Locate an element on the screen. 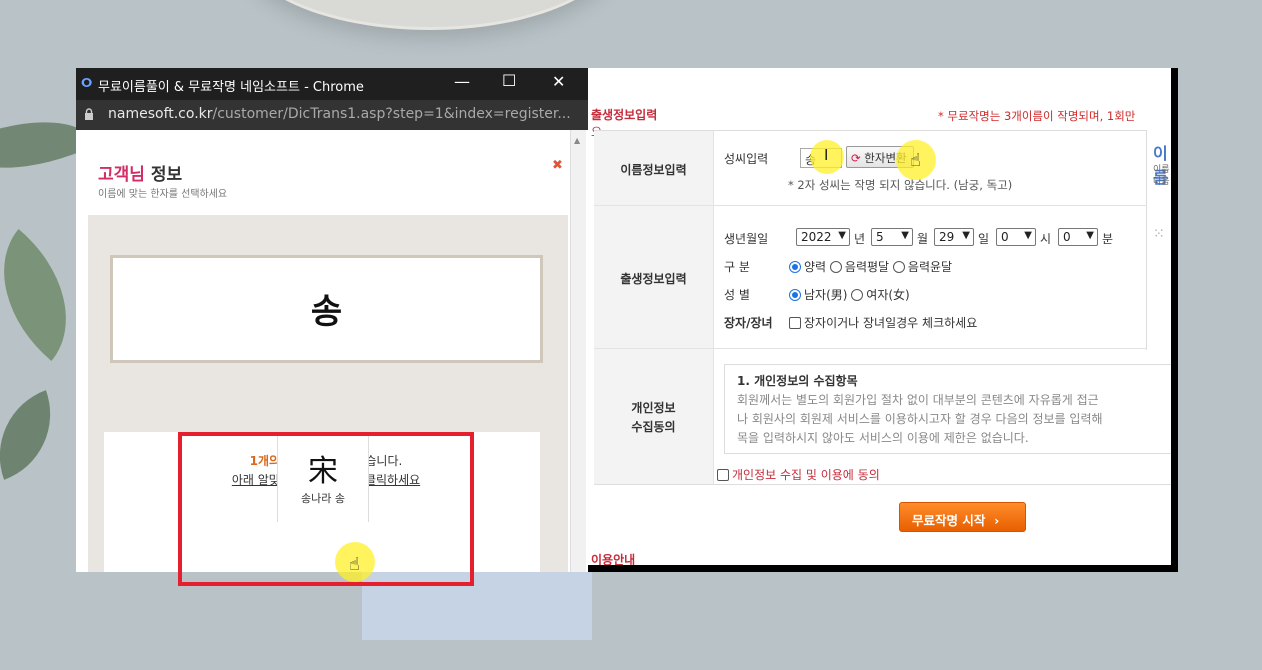 The height and width of the screenshot is (670, 1262). radio-female is located at coordinates (857, 295).